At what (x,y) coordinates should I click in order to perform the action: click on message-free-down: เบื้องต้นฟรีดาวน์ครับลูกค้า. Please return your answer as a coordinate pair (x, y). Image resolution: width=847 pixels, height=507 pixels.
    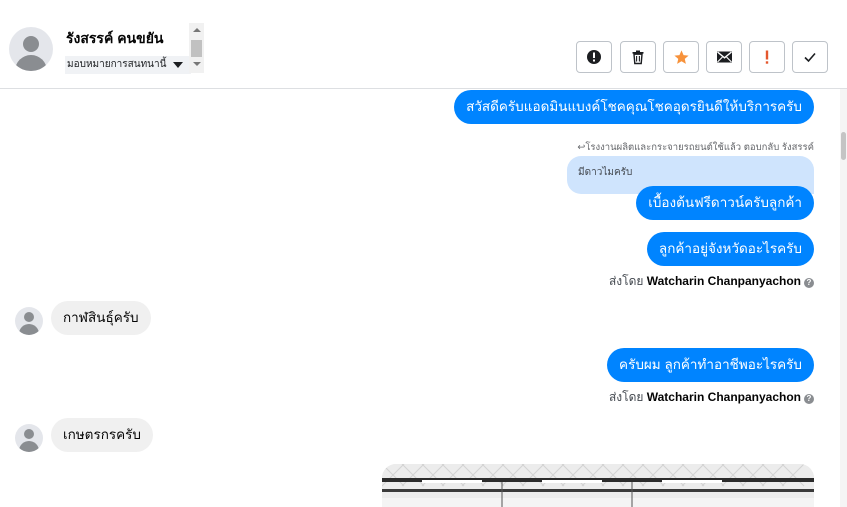
    Looking at the image, I should click on (725, 203).